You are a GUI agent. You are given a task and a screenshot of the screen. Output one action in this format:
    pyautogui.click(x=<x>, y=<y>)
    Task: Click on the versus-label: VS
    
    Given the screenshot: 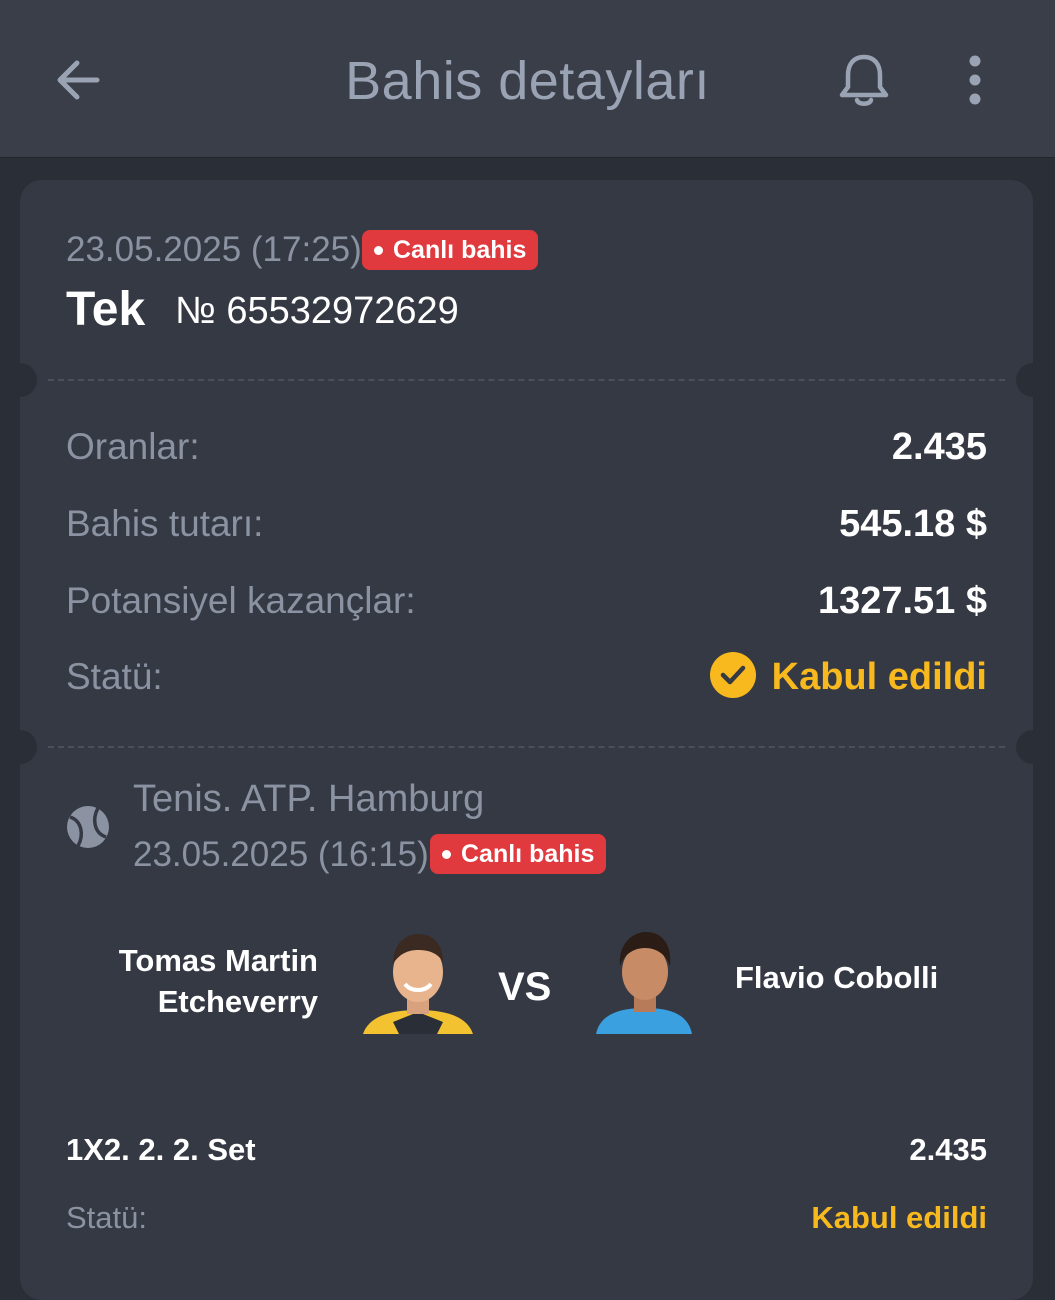 What is the action you would take?
    pyautogui.click(x=525, y=987)
    